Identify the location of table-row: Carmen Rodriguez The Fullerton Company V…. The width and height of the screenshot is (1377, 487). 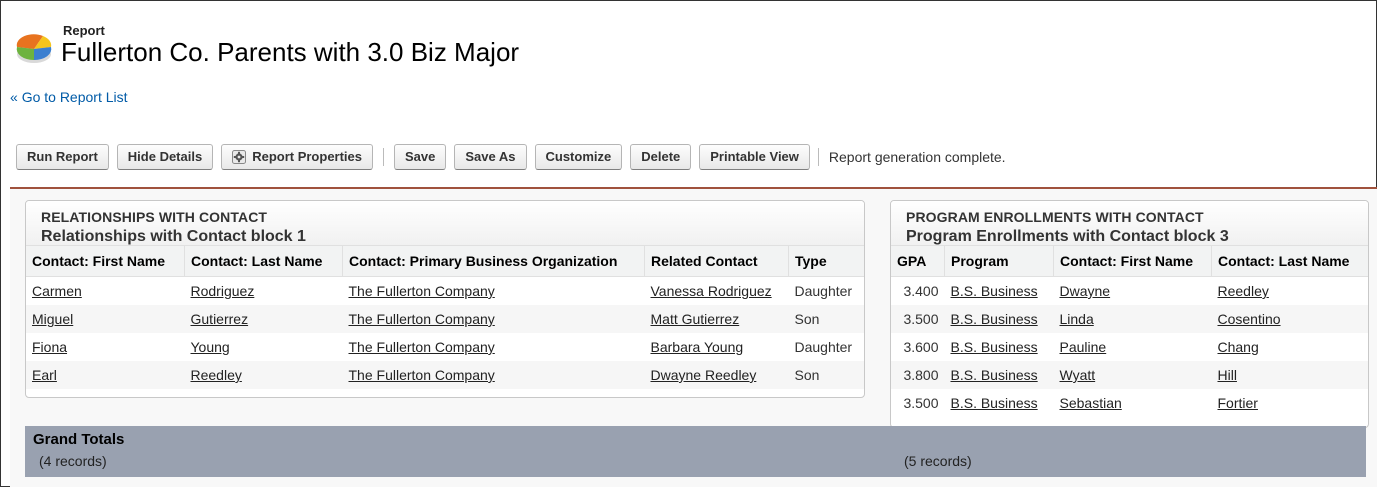
(445, 291).